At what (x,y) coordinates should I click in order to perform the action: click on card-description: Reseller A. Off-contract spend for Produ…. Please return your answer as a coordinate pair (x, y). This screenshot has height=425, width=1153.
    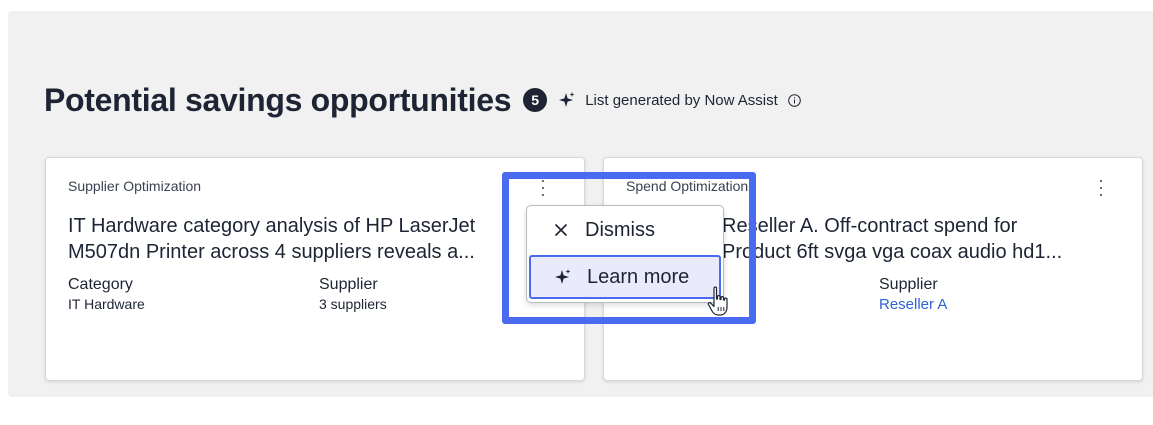
    Looking at the image, I should click on (922, 239).